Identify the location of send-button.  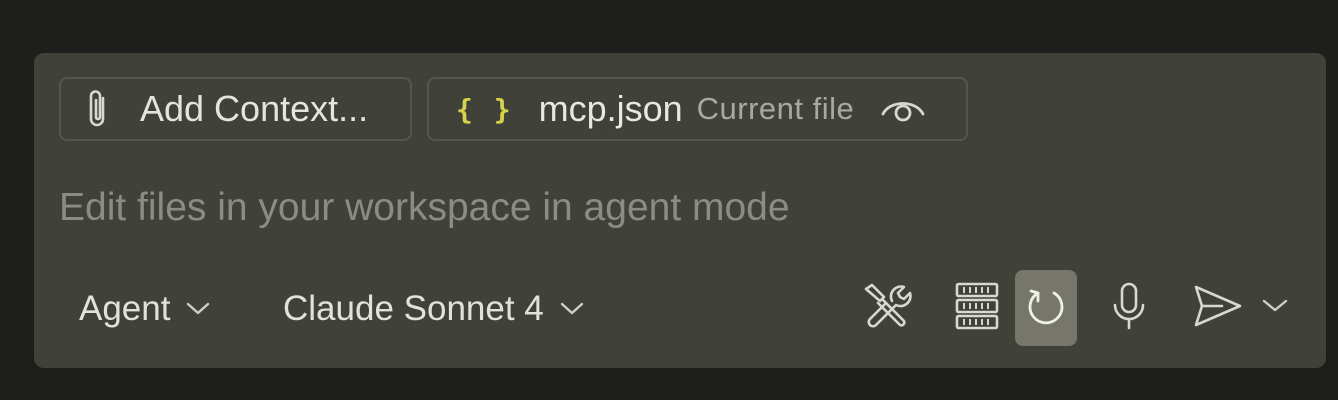
(1218, 308).